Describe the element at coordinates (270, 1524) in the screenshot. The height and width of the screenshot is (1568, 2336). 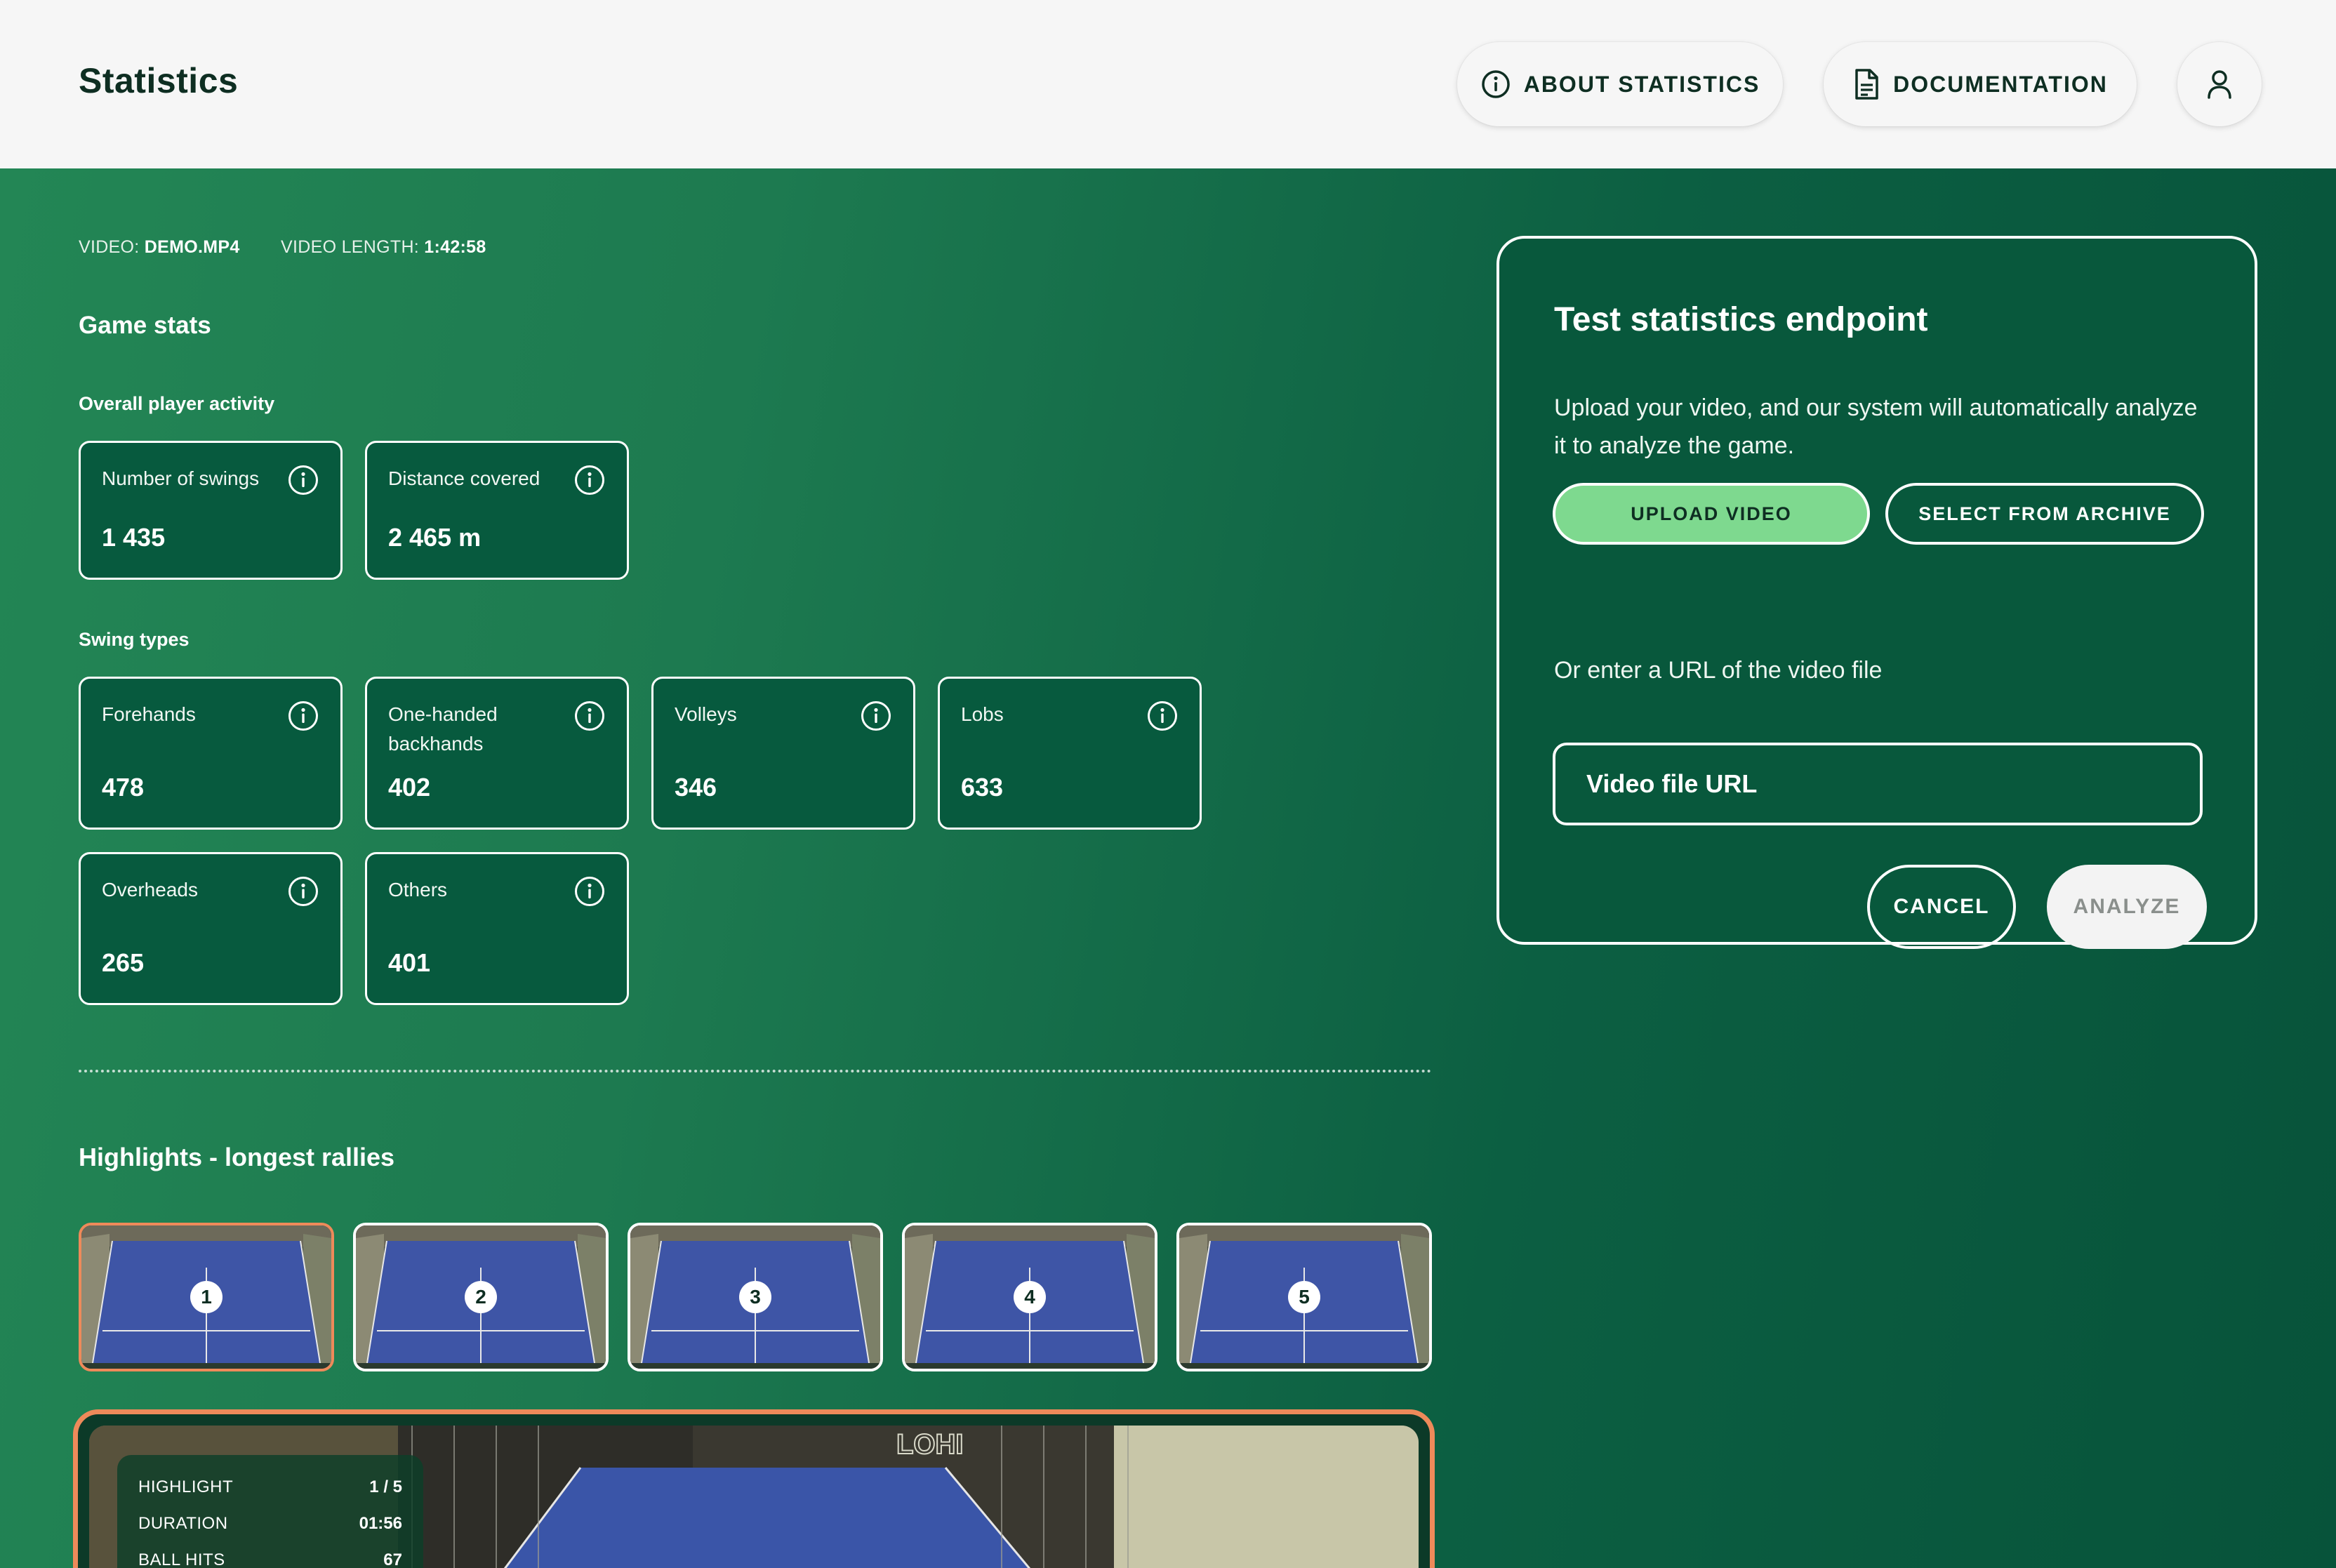
I see `duration-row: DURATION 01:56` at that location.